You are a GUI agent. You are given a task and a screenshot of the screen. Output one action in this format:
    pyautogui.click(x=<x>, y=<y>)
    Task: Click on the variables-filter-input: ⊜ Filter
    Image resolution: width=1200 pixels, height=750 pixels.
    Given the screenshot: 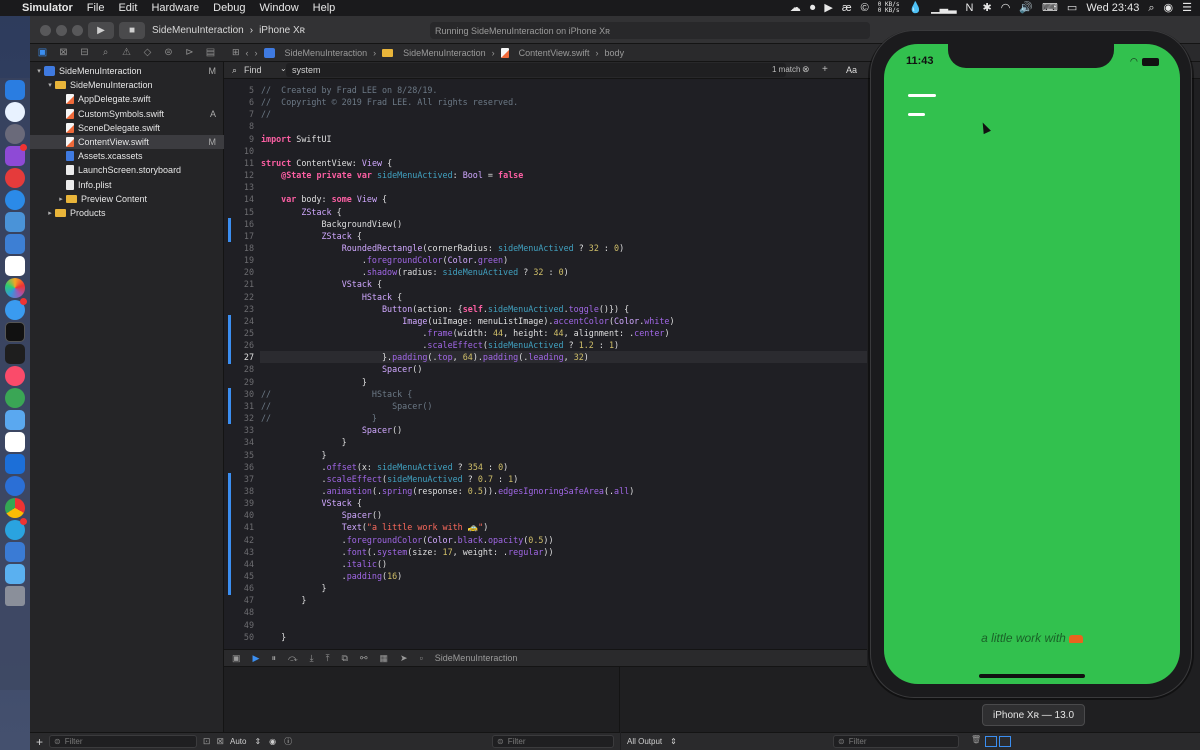 What is the action you would take?
    pyautogui.click(x=553, y=741)
    